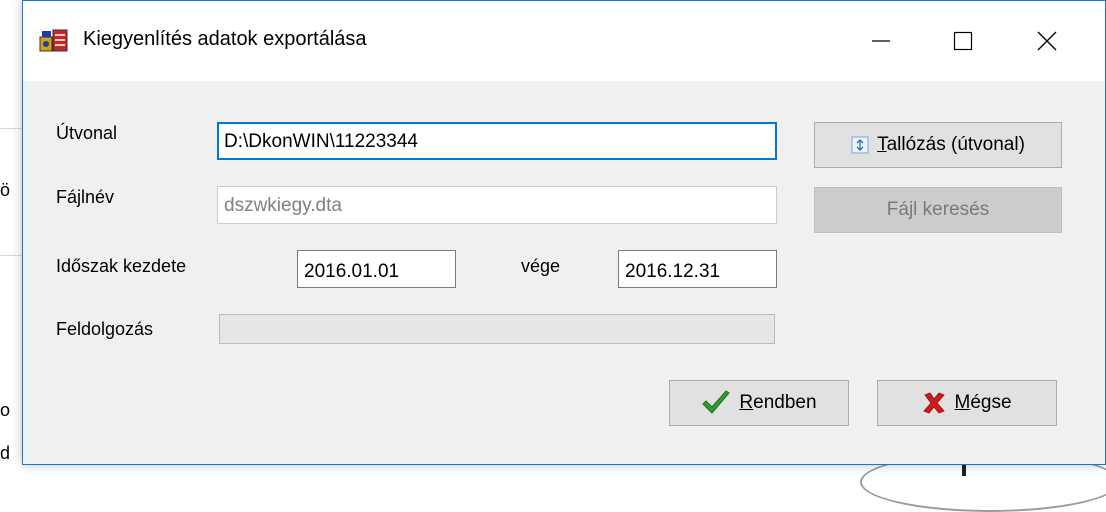 Image resolution: width=1106 pixels, height=512 pixels. I want to click on path-input: D:\DkonWIN\11223344, so click(497, 141).